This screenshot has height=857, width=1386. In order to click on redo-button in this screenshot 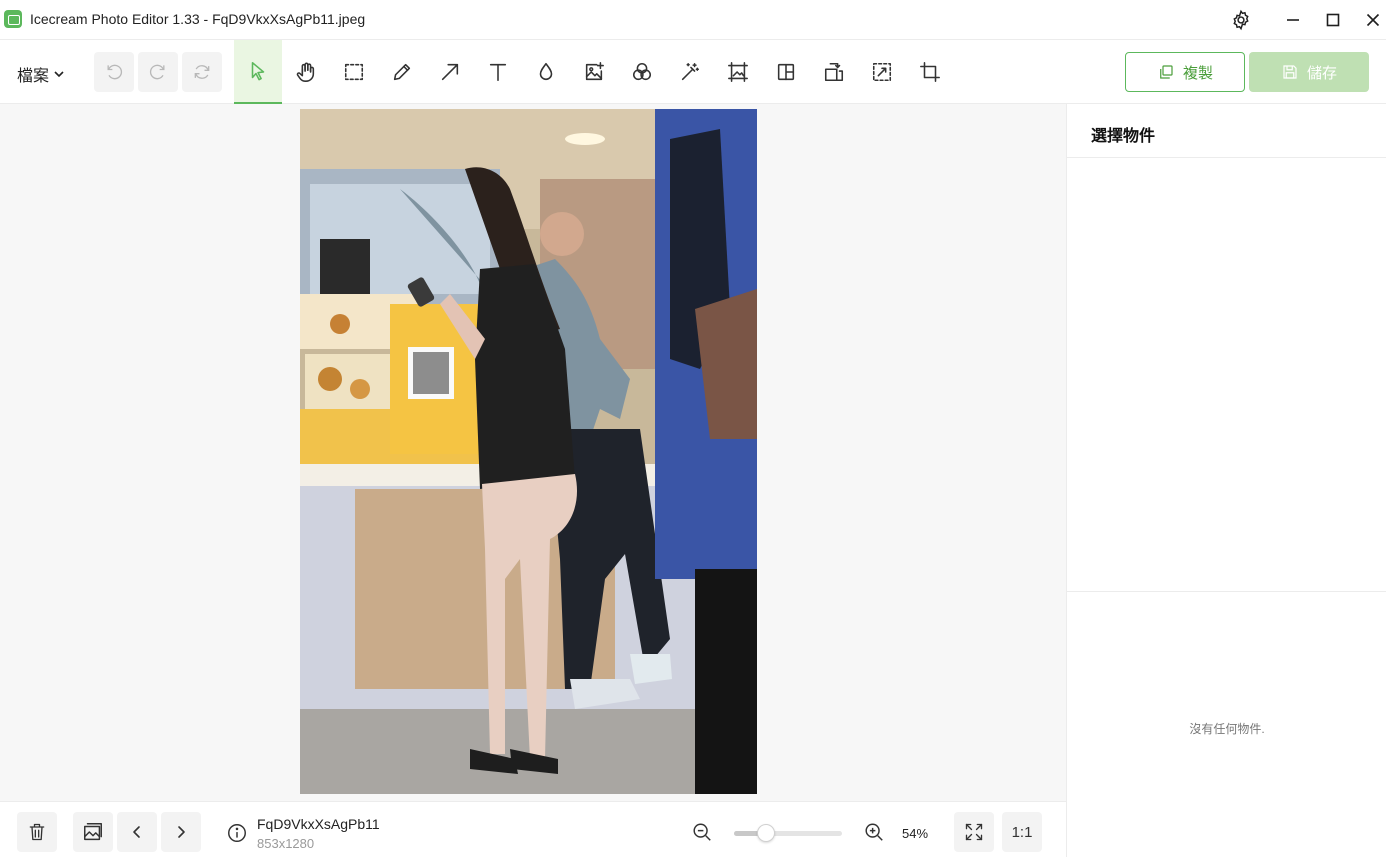, I will do `click(158, 72)`.